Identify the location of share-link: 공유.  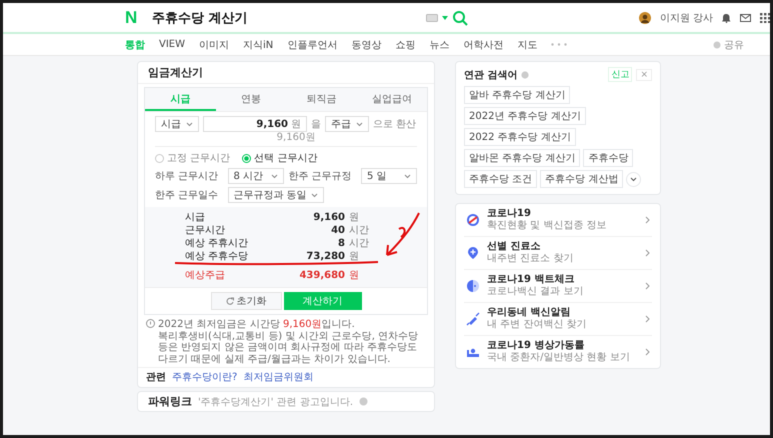
(734, 45).